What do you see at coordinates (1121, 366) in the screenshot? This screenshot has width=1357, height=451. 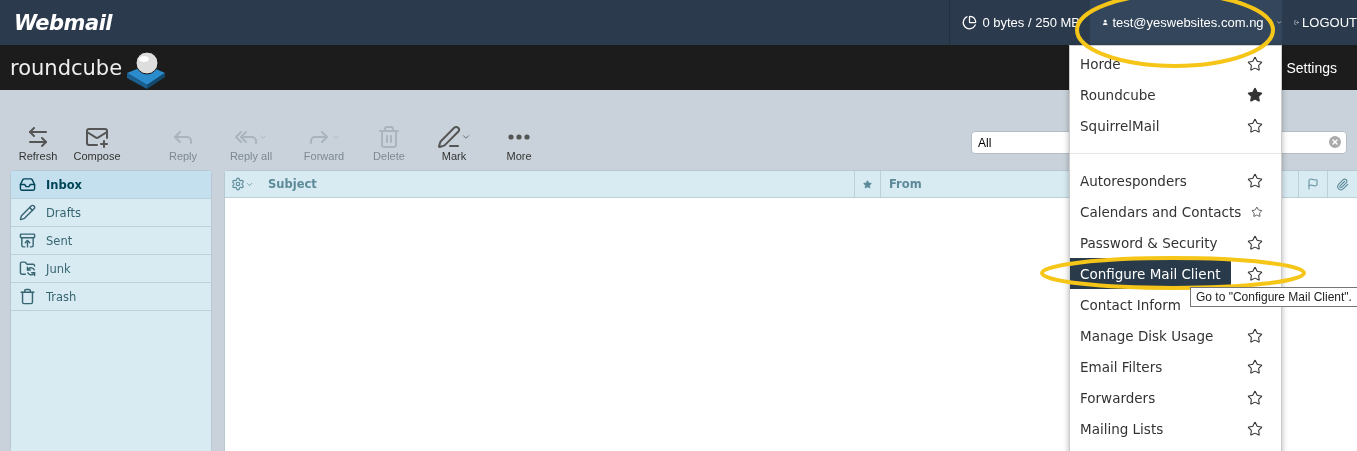 I see `menu-item: Email Filters` at bounding box center [1121, 366].